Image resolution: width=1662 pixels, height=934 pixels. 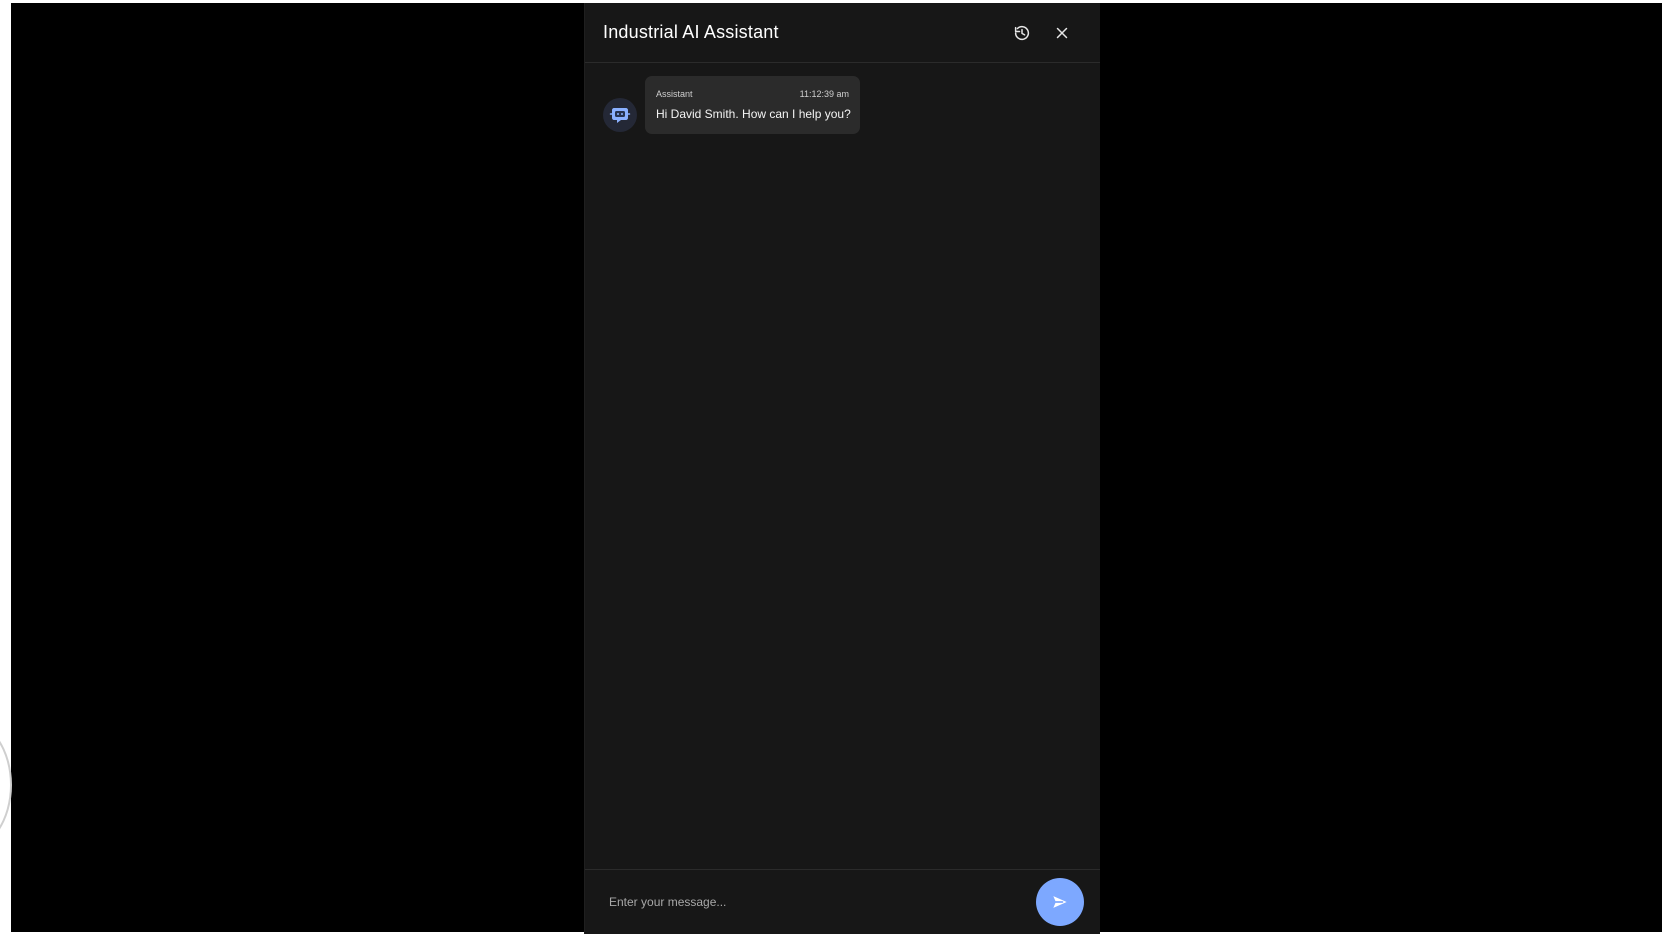 I want to click on panel-title: Industrial AI Assistant, so click(x=691, y=32).